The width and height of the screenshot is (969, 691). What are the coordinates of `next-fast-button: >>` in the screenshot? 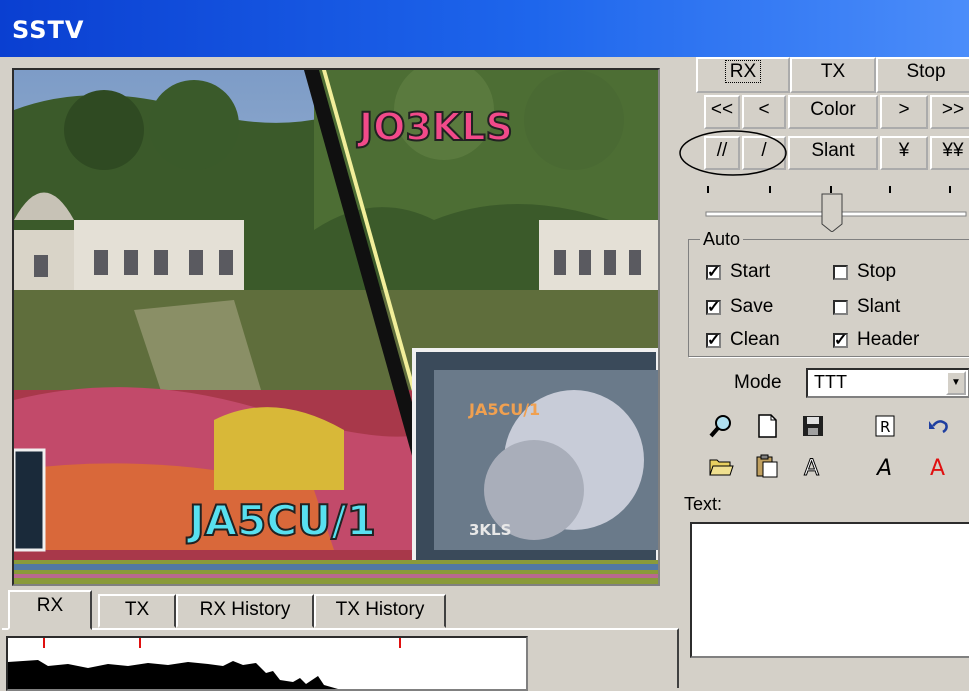 It's located at (949, 112).